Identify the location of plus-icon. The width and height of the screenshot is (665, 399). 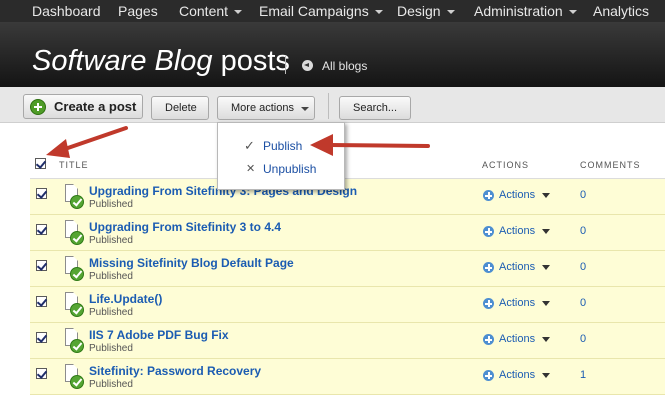
(38, 107).